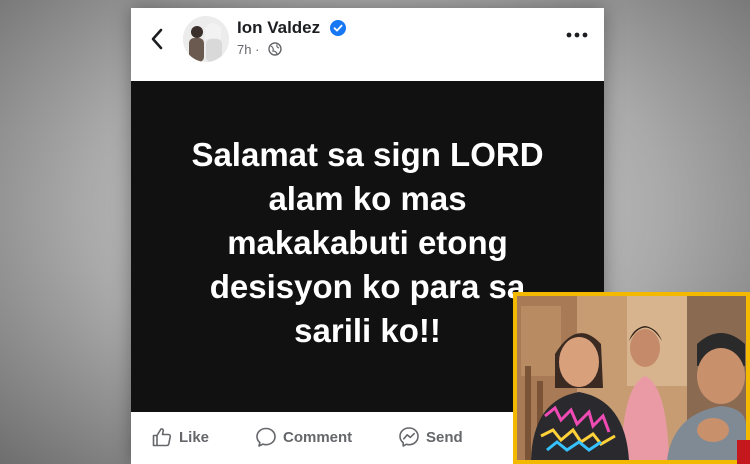  Describe the element at coordinates (577, 35) in the screenshot. I see `more-icon` at that location.